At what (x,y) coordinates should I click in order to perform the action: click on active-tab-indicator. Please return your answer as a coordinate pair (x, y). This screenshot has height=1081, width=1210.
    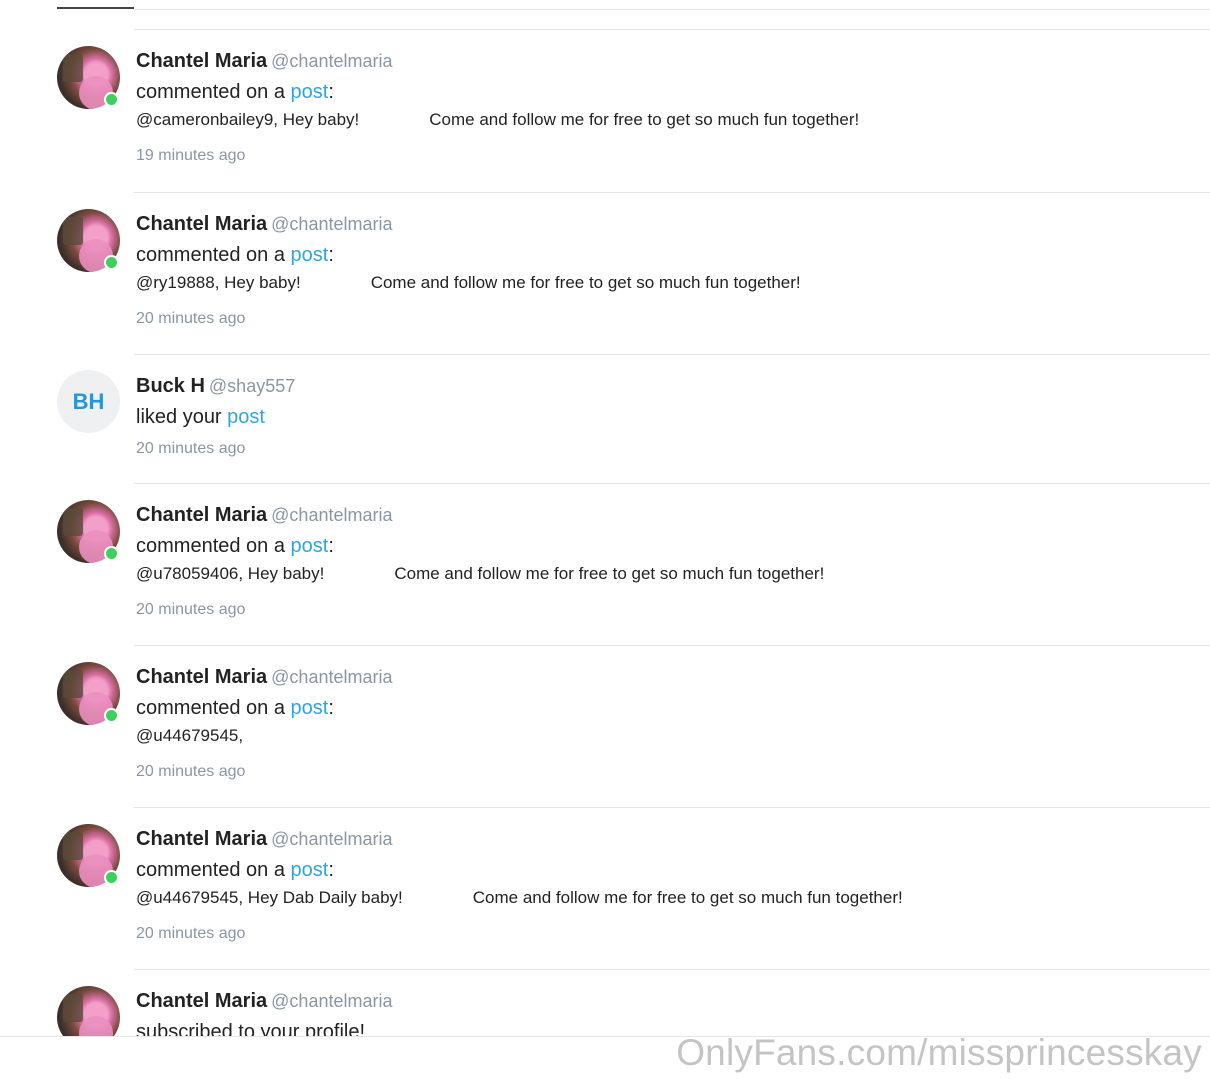
    Looking at the image, I should click on (95, 8).